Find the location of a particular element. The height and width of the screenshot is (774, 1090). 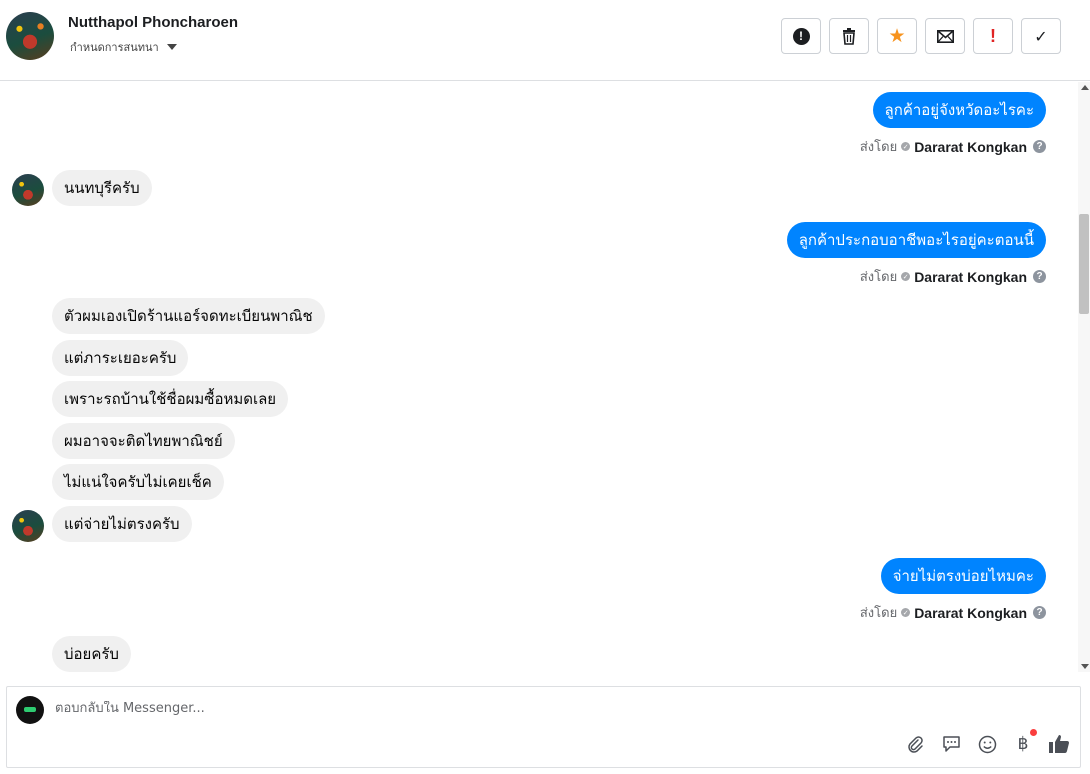

exclamation-icon: ! is located at coordinates (993, 35).